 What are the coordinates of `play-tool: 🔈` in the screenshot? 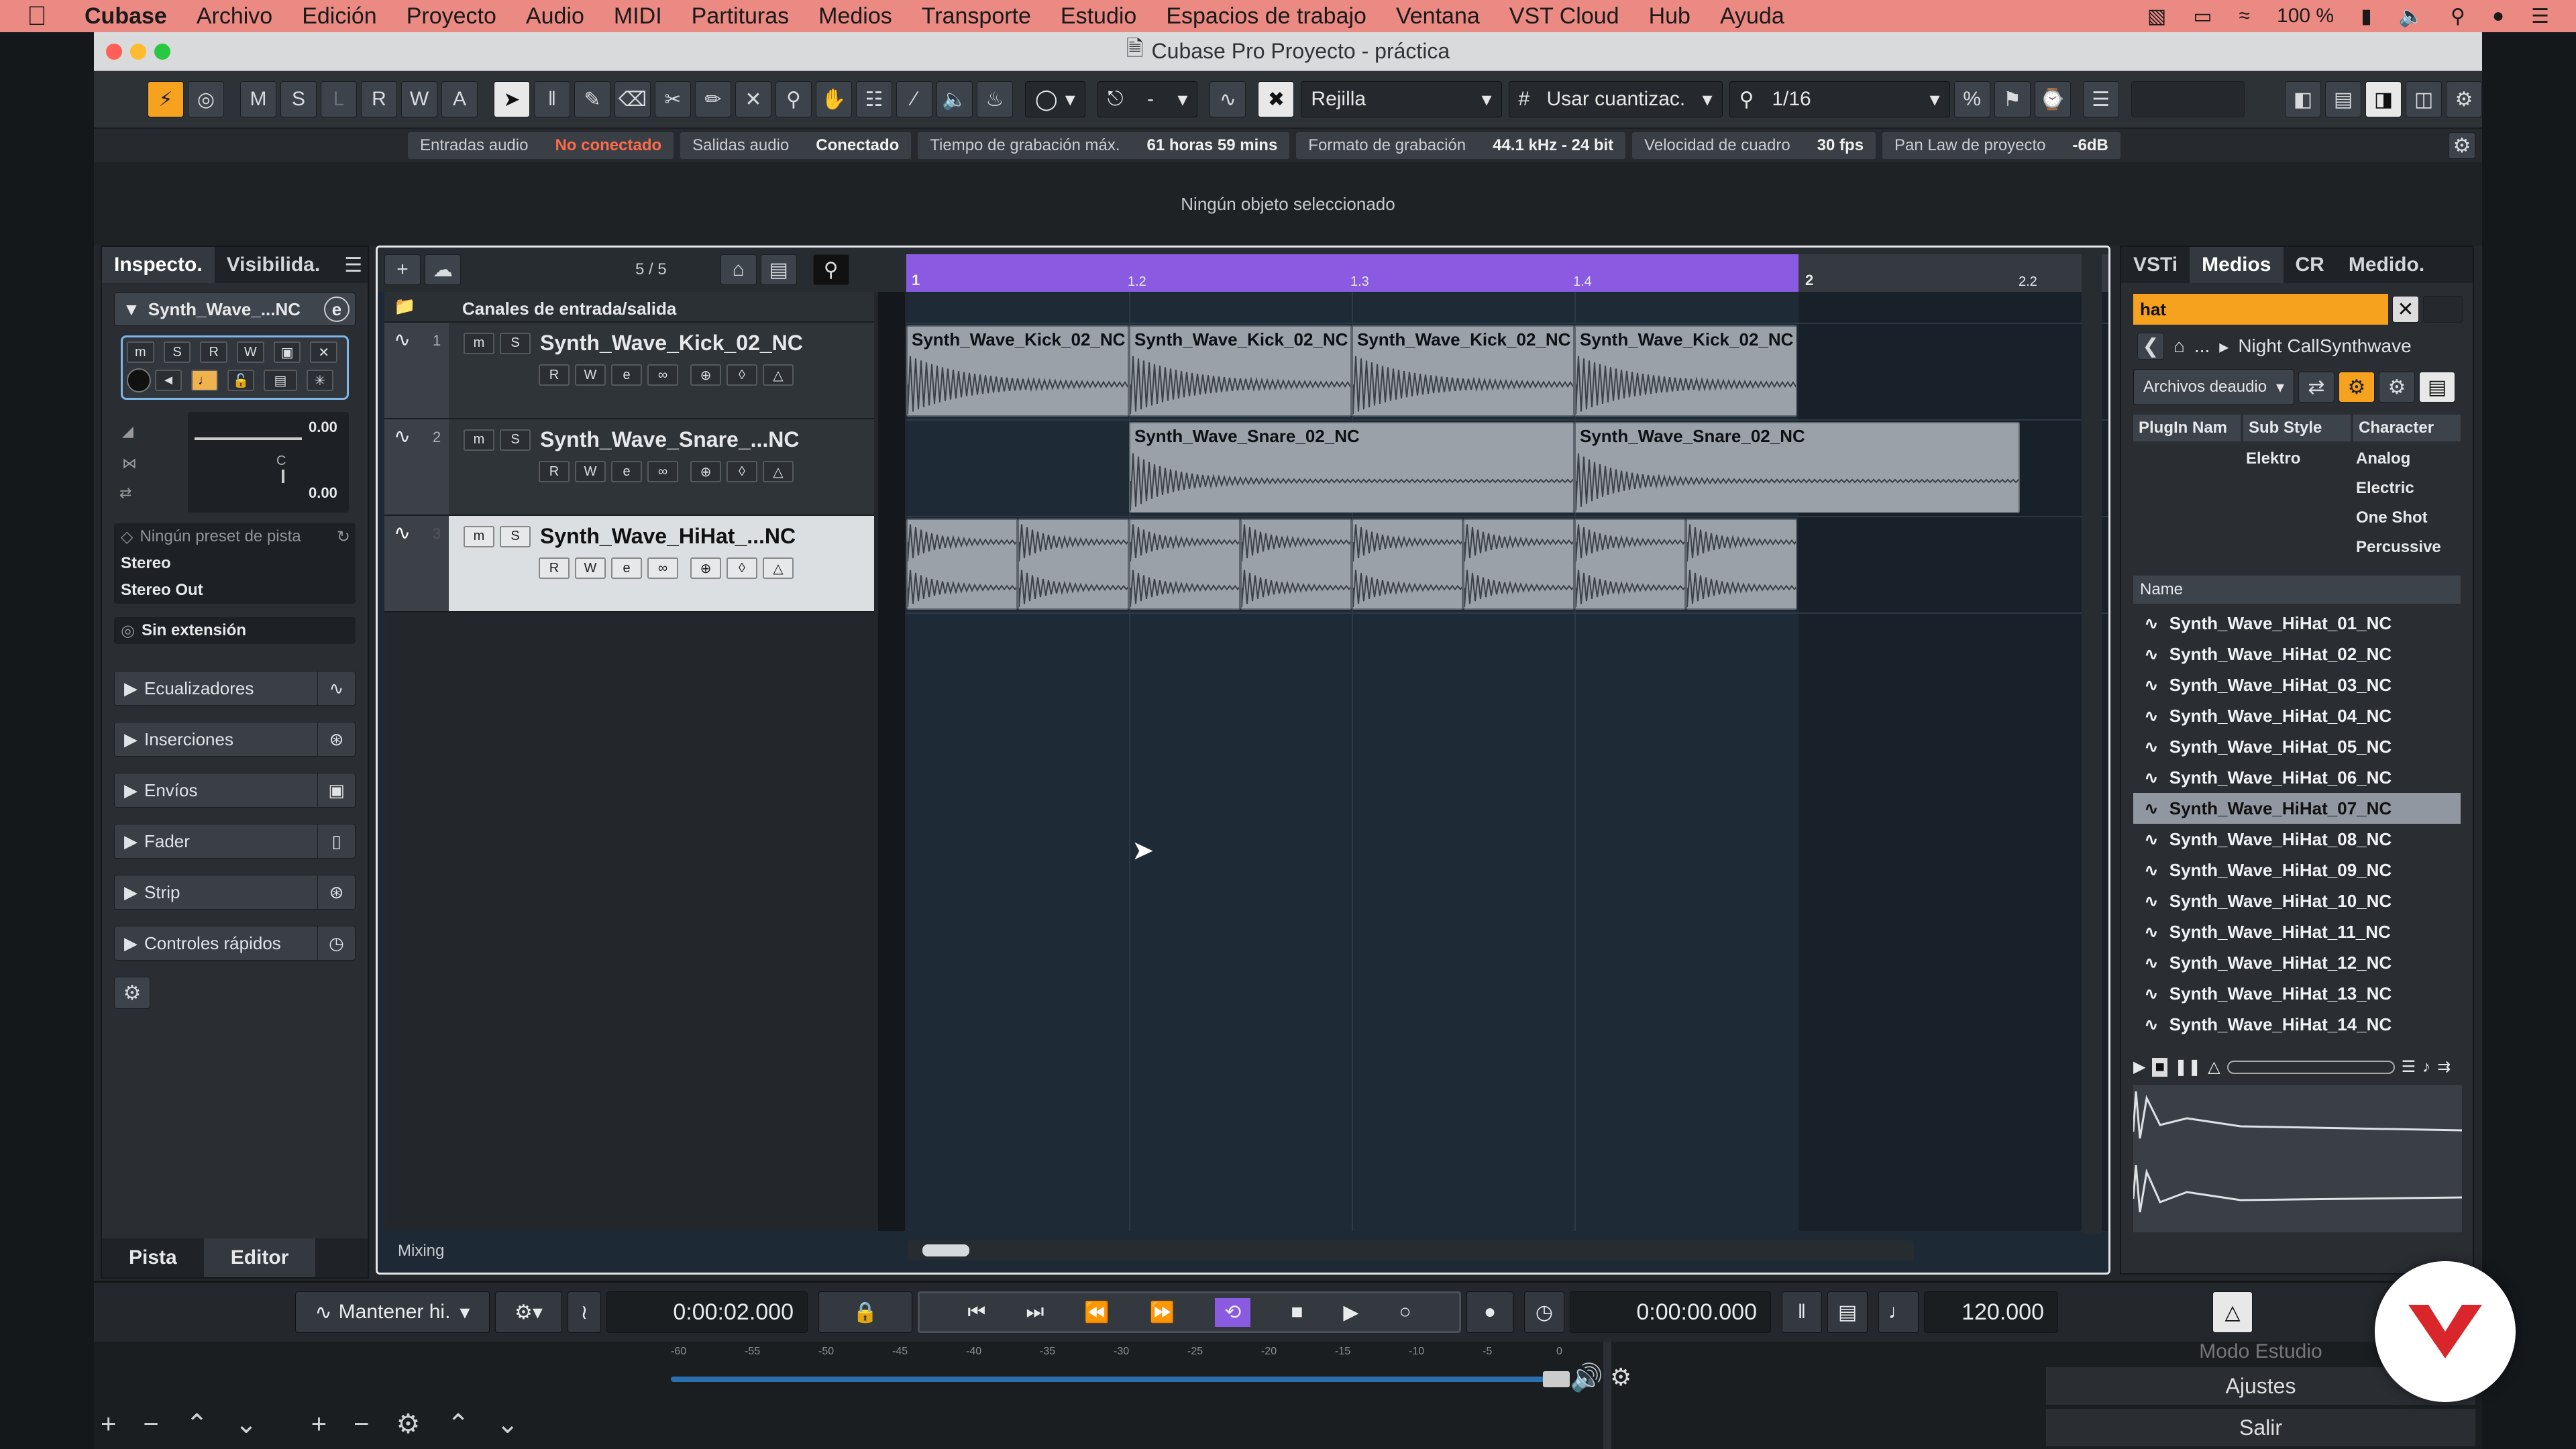 It's located at (954, 99).